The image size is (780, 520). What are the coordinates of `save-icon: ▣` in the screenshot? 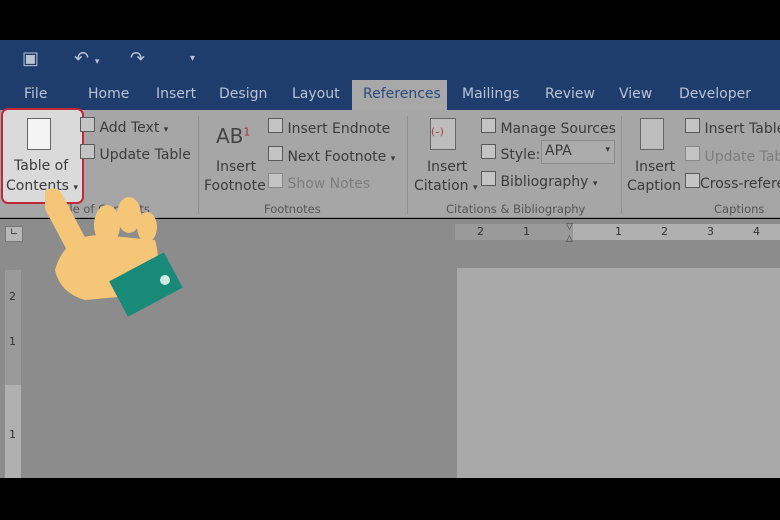 It's located at (30, 58).